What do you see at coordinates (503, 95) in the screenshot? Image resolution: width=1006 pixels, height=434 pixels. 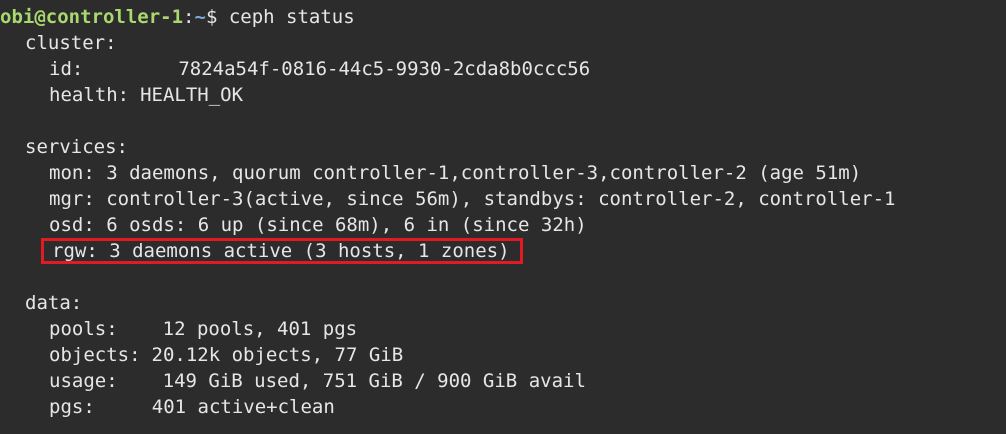 I see `cluster-health-row: health: HEALTH_OK` at bounding box center [503, 95].